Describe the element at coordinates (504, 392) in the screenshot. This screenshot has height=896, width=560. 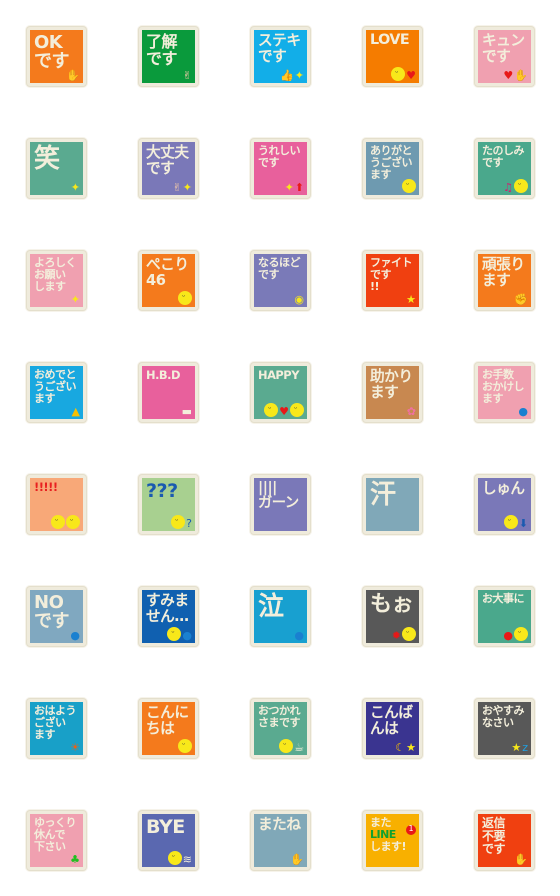
I see `emoji-sticker: お手数 おかけし ます ●` at that location.